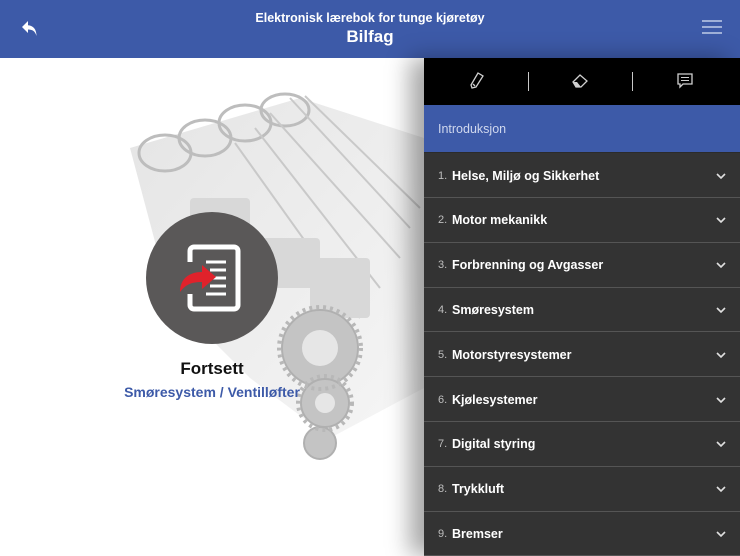 This screenshot has height=556, width=740. Describe the element at coordinates (582, 444) in the screenshot. I see `sidebar-item-chapter: 7. Digital styring` at that location.